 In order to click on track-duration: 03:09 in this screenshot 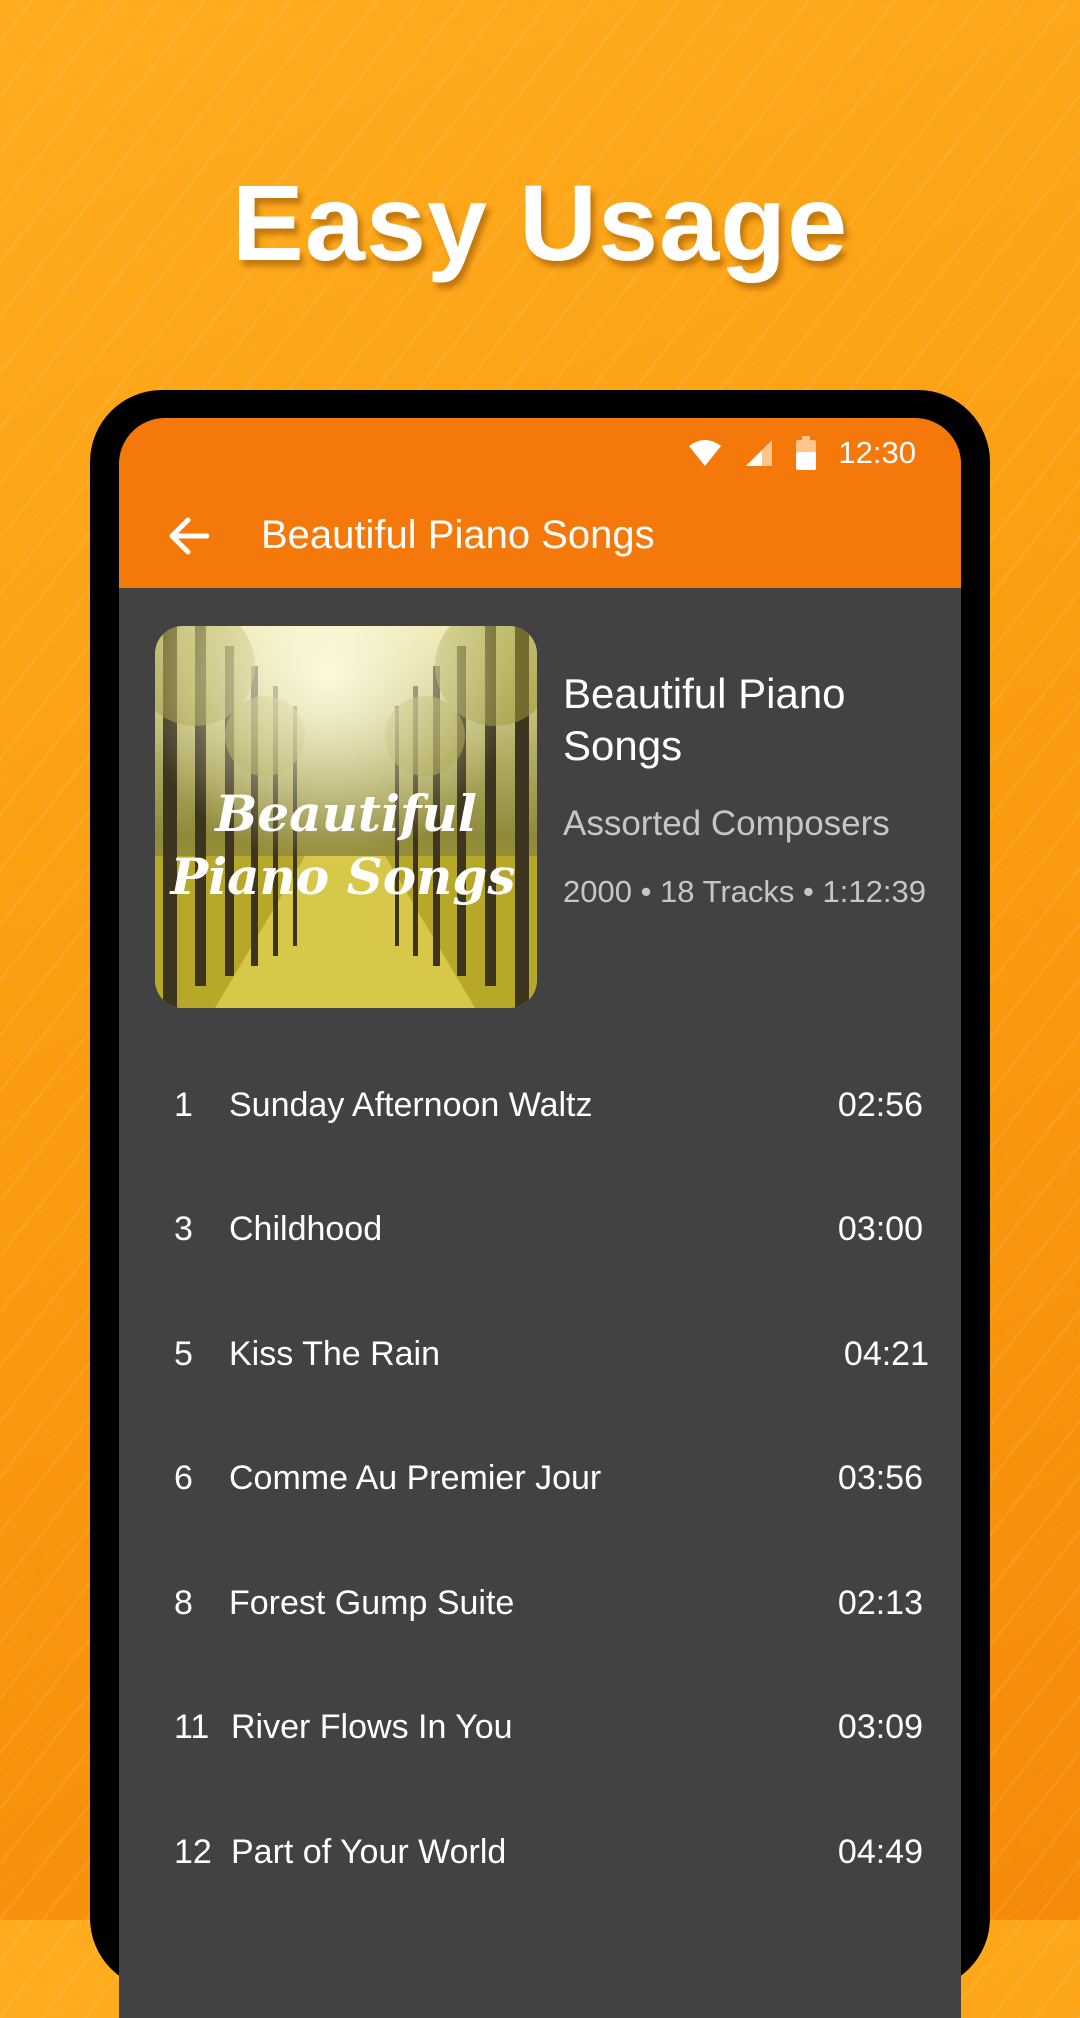, I will do `click(880, 1727)`.